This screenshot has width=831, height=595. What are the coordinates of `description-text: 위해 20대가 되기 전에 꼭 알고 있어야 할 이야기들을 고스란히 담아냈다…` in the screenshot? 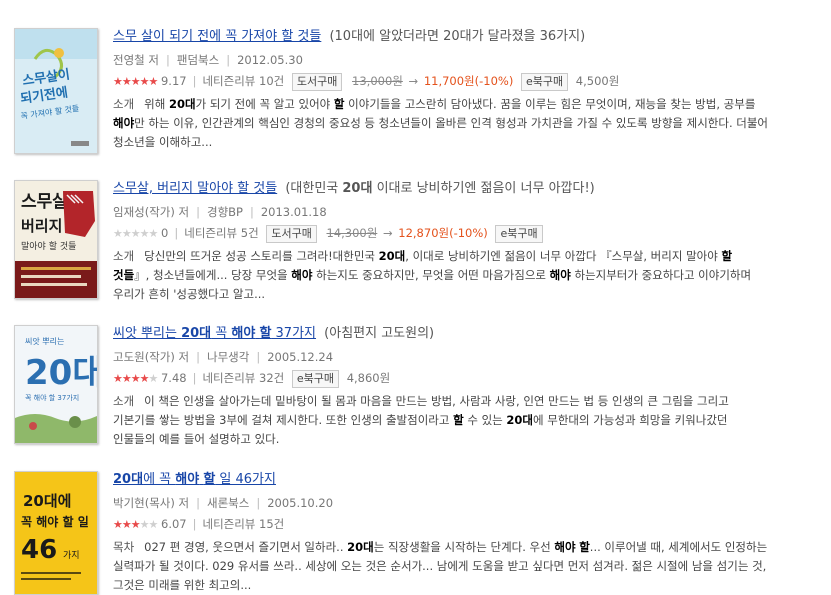 It's located at (441, 123).